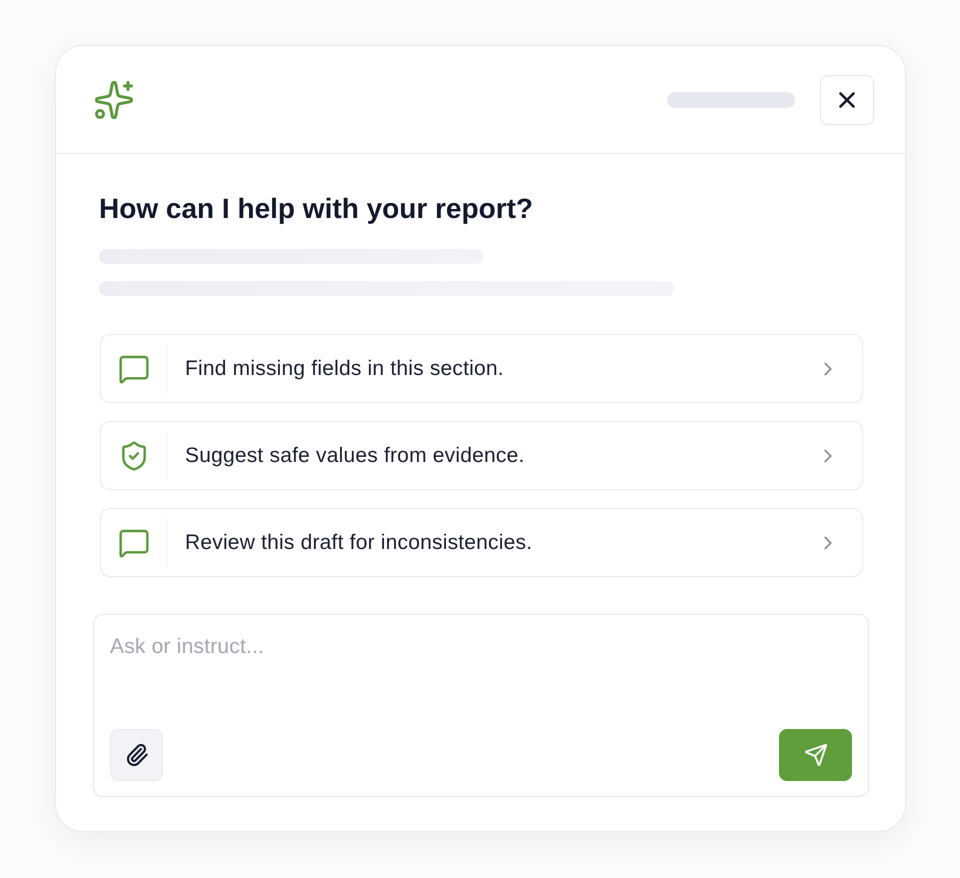 This screenshot has height=878, width=960. I want to click on suggestion-item: Find missing fields in this section., so click(481, 368).